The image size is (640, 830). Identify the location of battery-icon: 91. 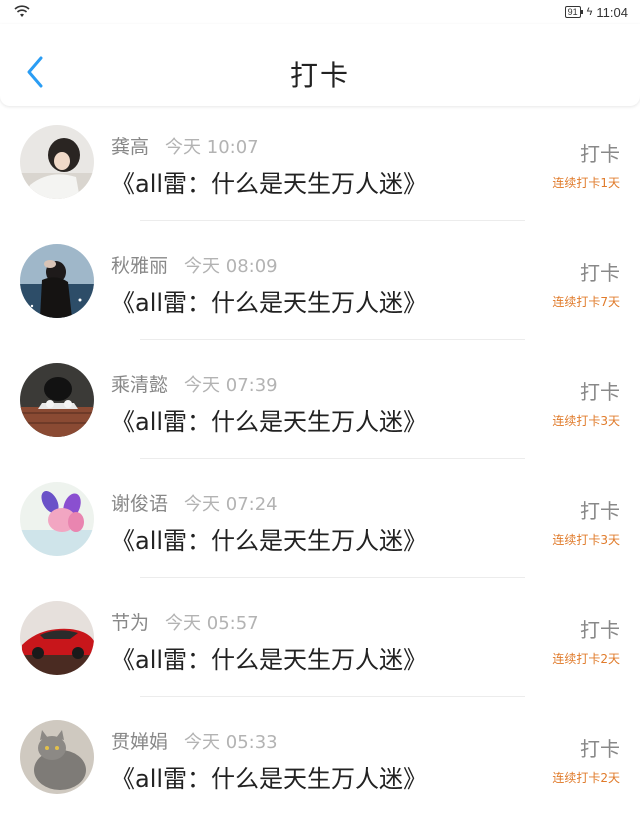
(573, 12).